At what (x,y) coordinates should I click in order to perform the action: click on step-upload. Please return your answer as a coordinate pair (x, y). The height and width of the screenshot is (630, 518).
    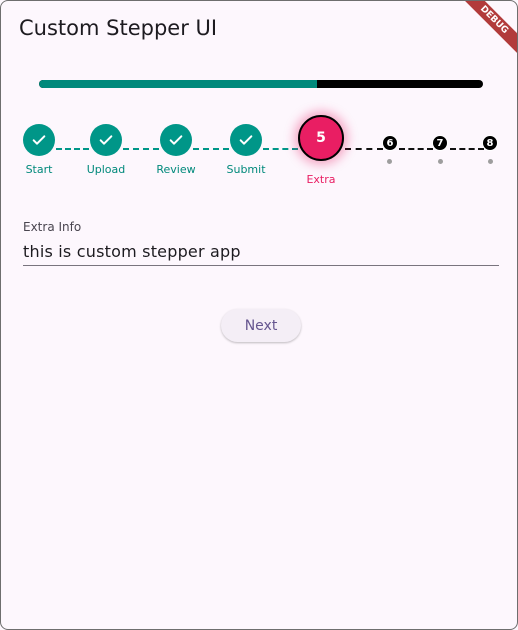
    Looking at the image, I should click on (106, 140).